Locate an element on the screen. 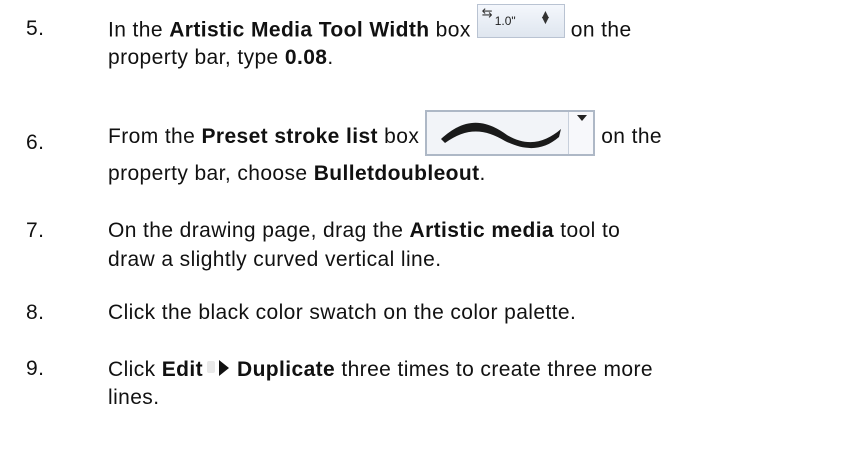 Image resolution: width=844 pixels, height=452 pixels. ui-term: Duplicate is located at coordinates (286, 369).